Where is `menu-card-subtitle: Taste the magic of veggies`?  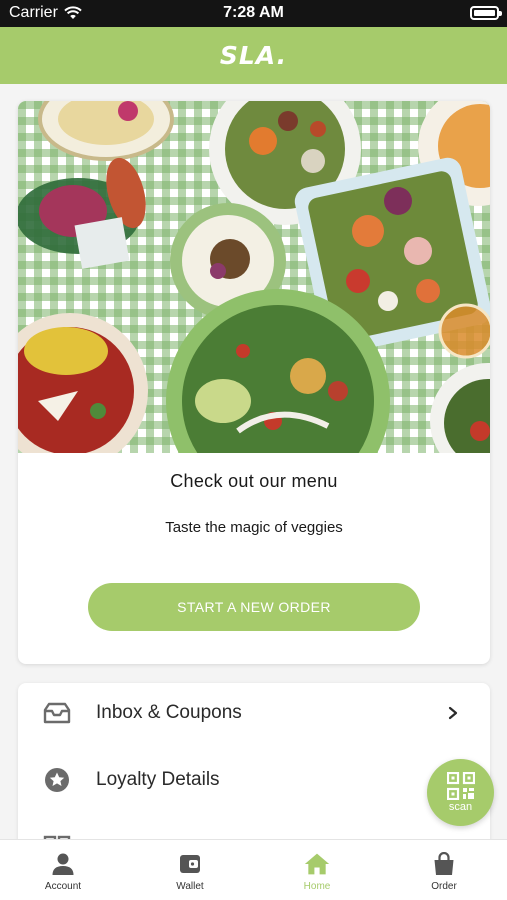
menu-card-subtitle: Taste the magic of veggies is located at coordinates (254, 527).